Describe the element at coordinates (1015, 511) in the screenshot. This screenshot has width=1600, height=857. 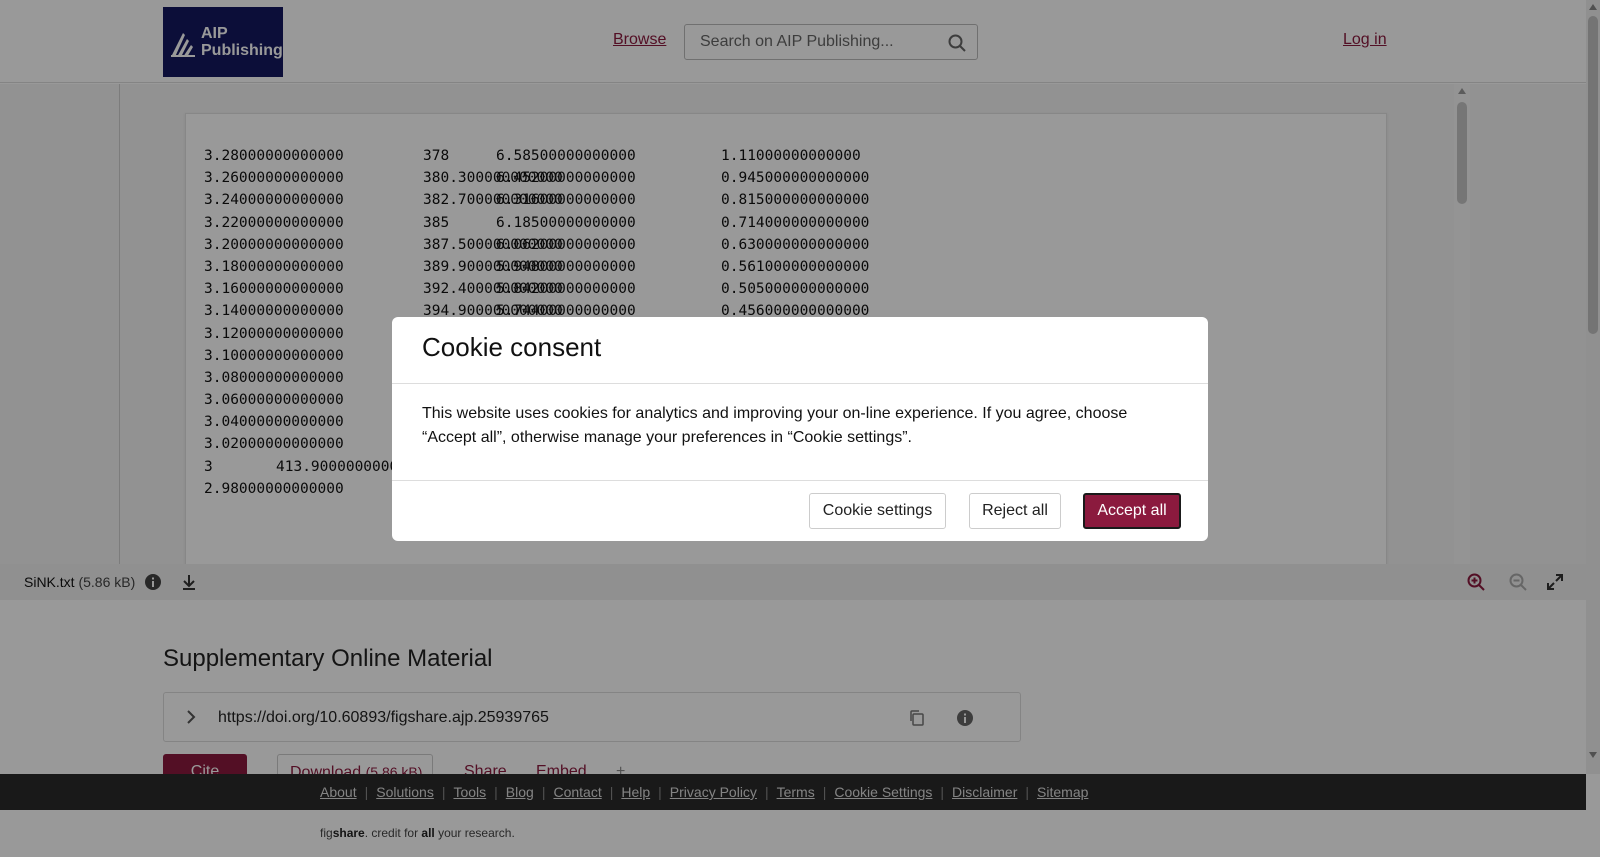
I see `reject-all-button: Reject all` at that location.